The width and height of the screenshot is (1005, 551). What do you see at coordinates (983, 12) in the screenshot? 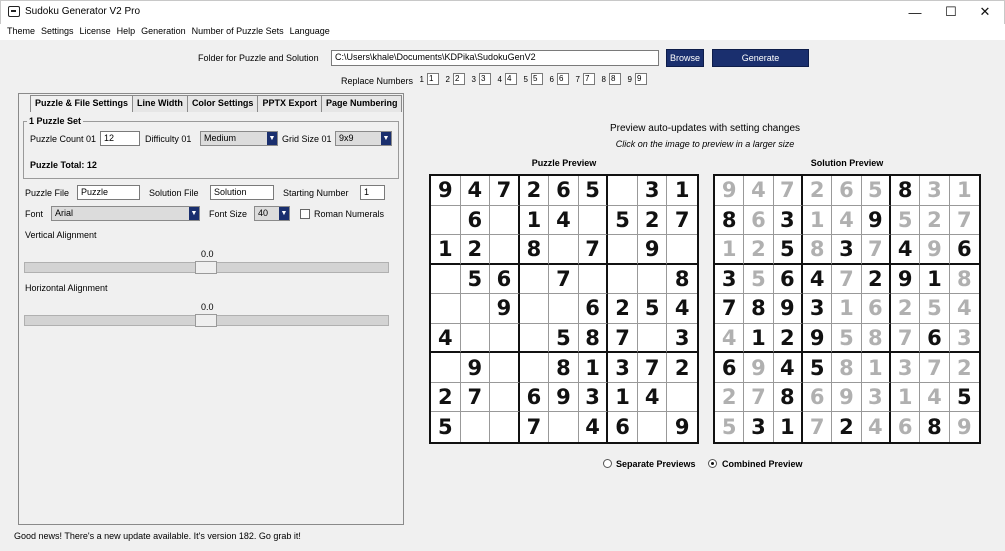
I see `close-button: ✕` at bounding box center [983, 12].